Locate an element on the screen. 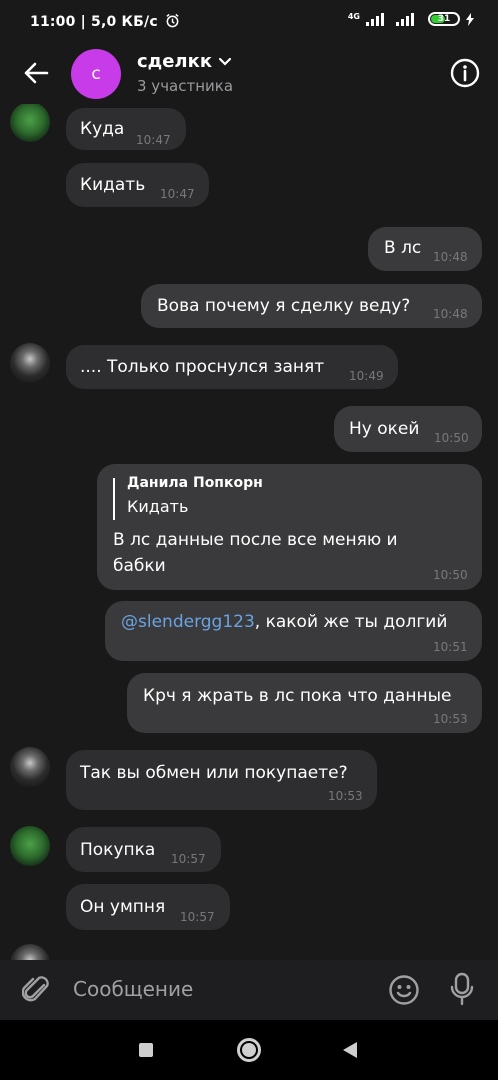 The height and width of the screenshot is (1080, 498). message-text: Куда is located at coordinates (102, 129).